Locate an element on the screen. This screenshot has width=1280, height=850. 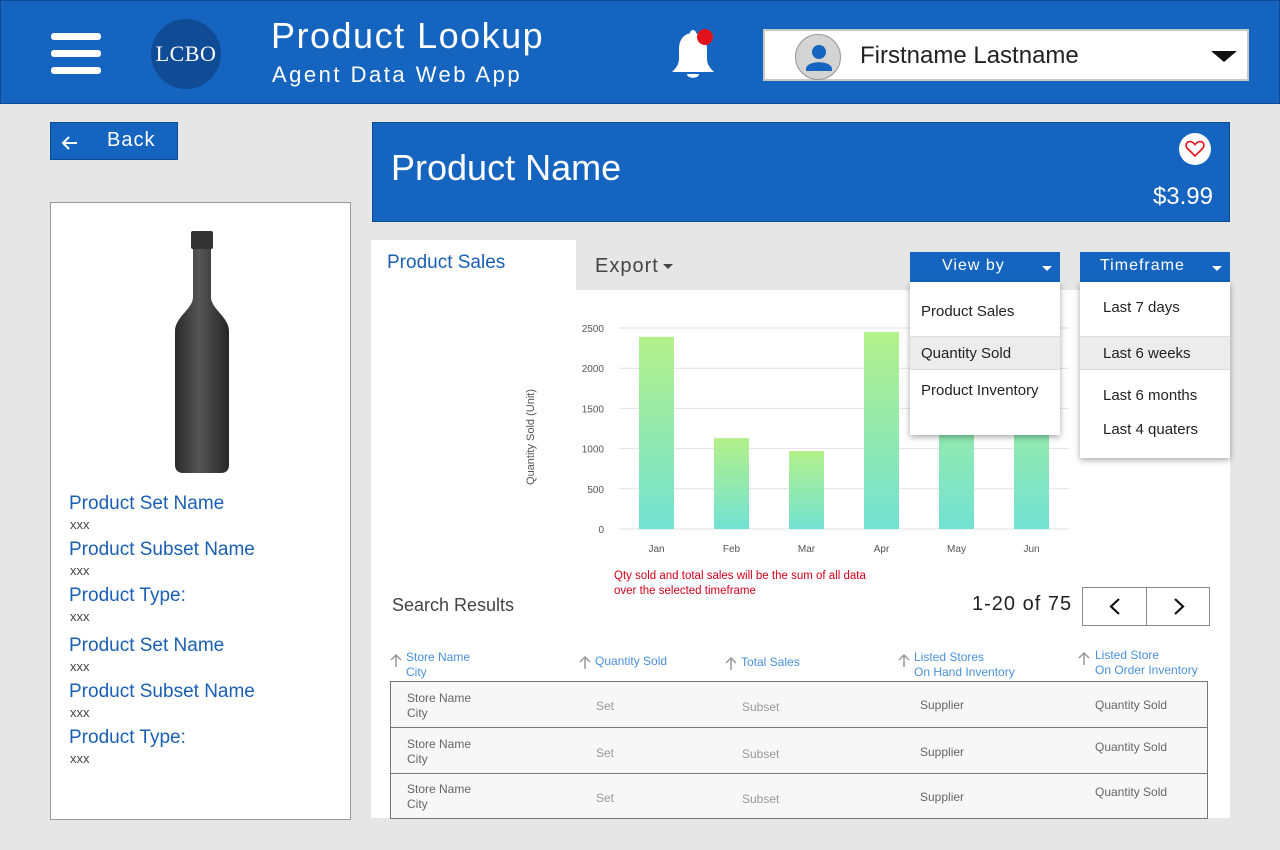
y-tick-label: 1500 is located at coordinates (593, 409).